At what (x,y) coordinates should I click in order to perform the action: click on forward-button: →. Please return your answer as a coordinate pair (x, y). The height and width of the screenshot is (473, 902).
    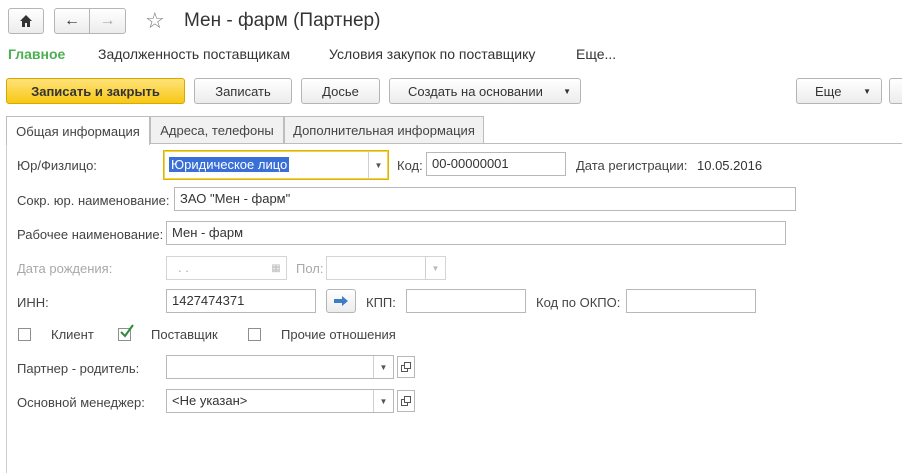
    Looking at the image, I should click on (107, 21).